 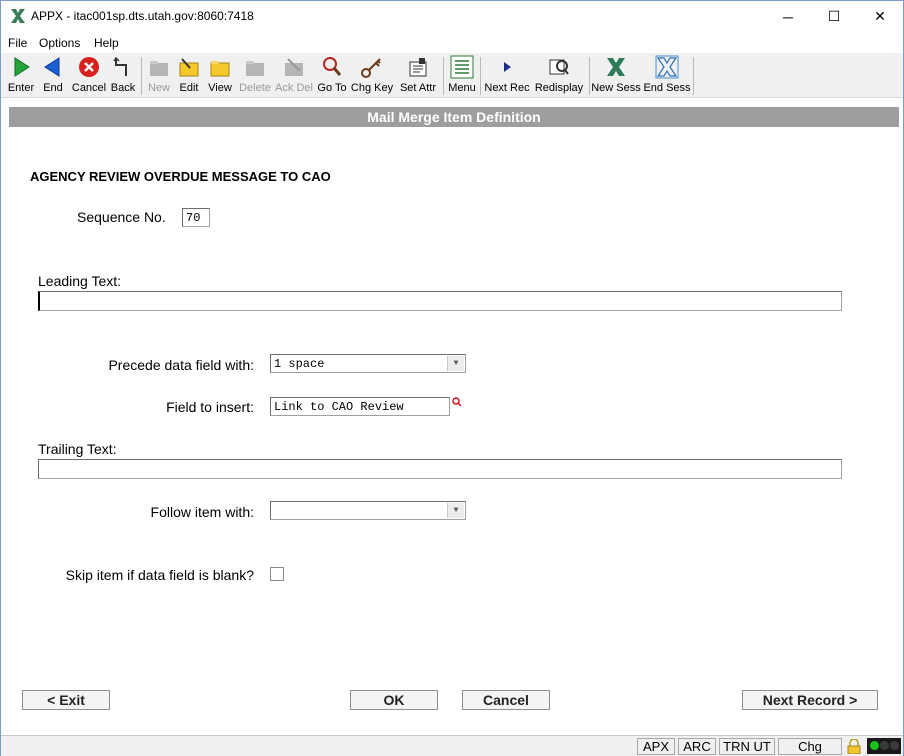 I want to click on enter-arrow-icon, so click(x=22, y=67).